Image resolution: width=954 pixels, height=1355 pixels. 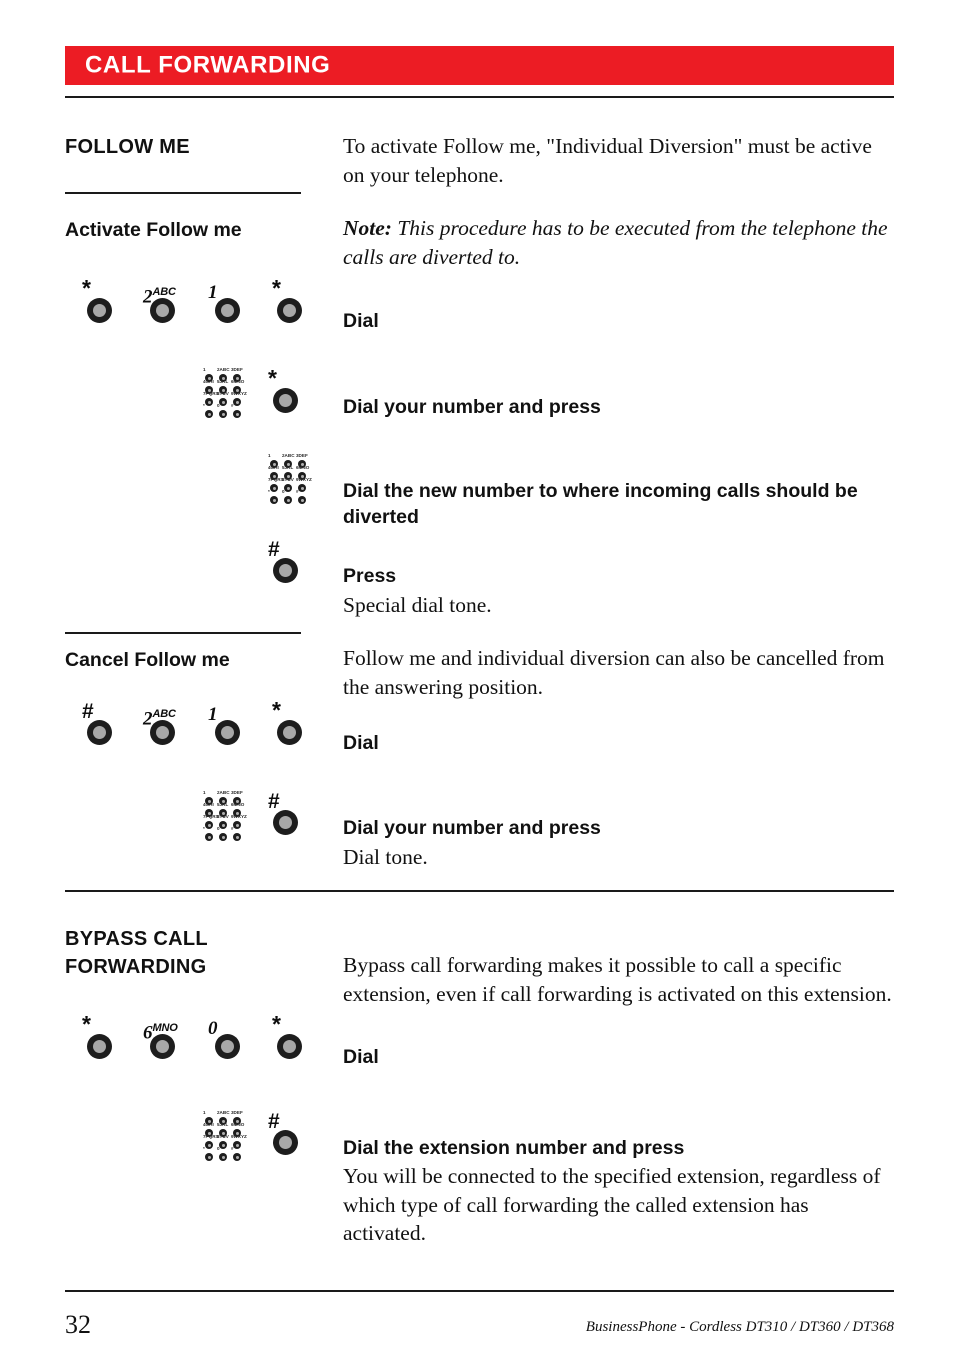 What do you see at coordinates (223, 793) in the screenshot?
I see `keypad-key-label: 2ABC` at bounding box center [223, 793].